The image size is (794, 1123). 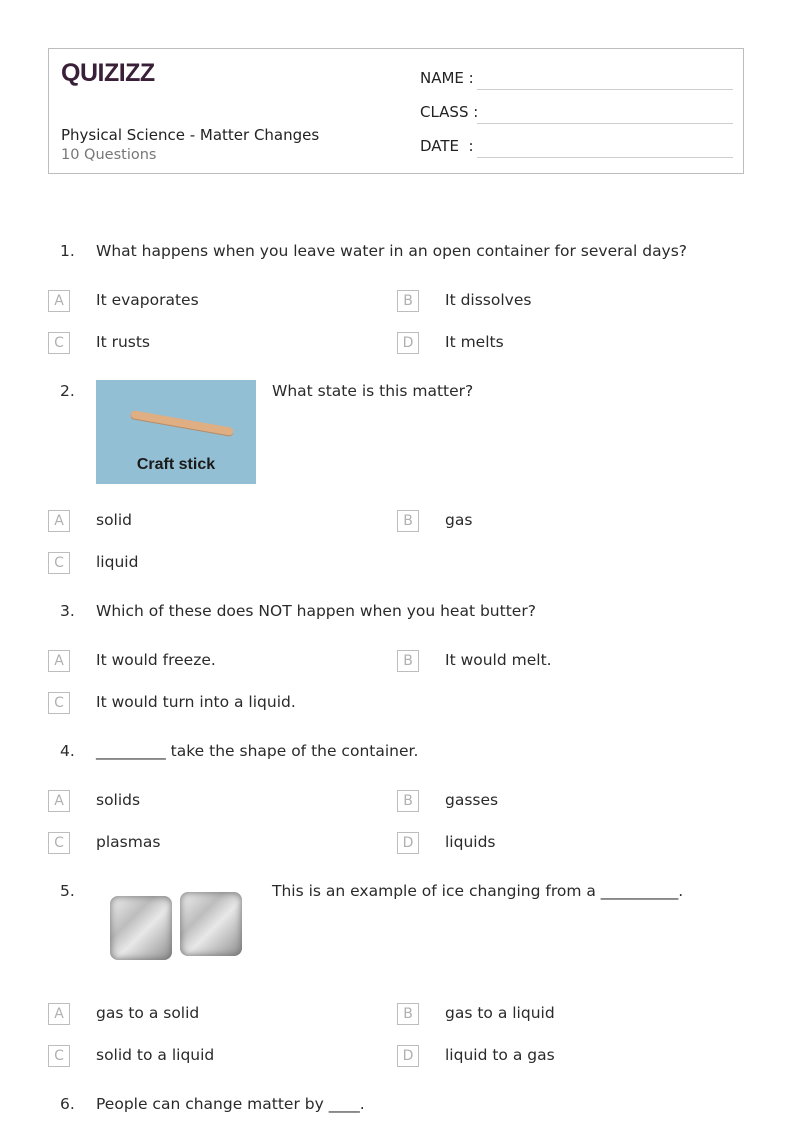 I want to click on option-text: gas, so click(x=459, y=520).